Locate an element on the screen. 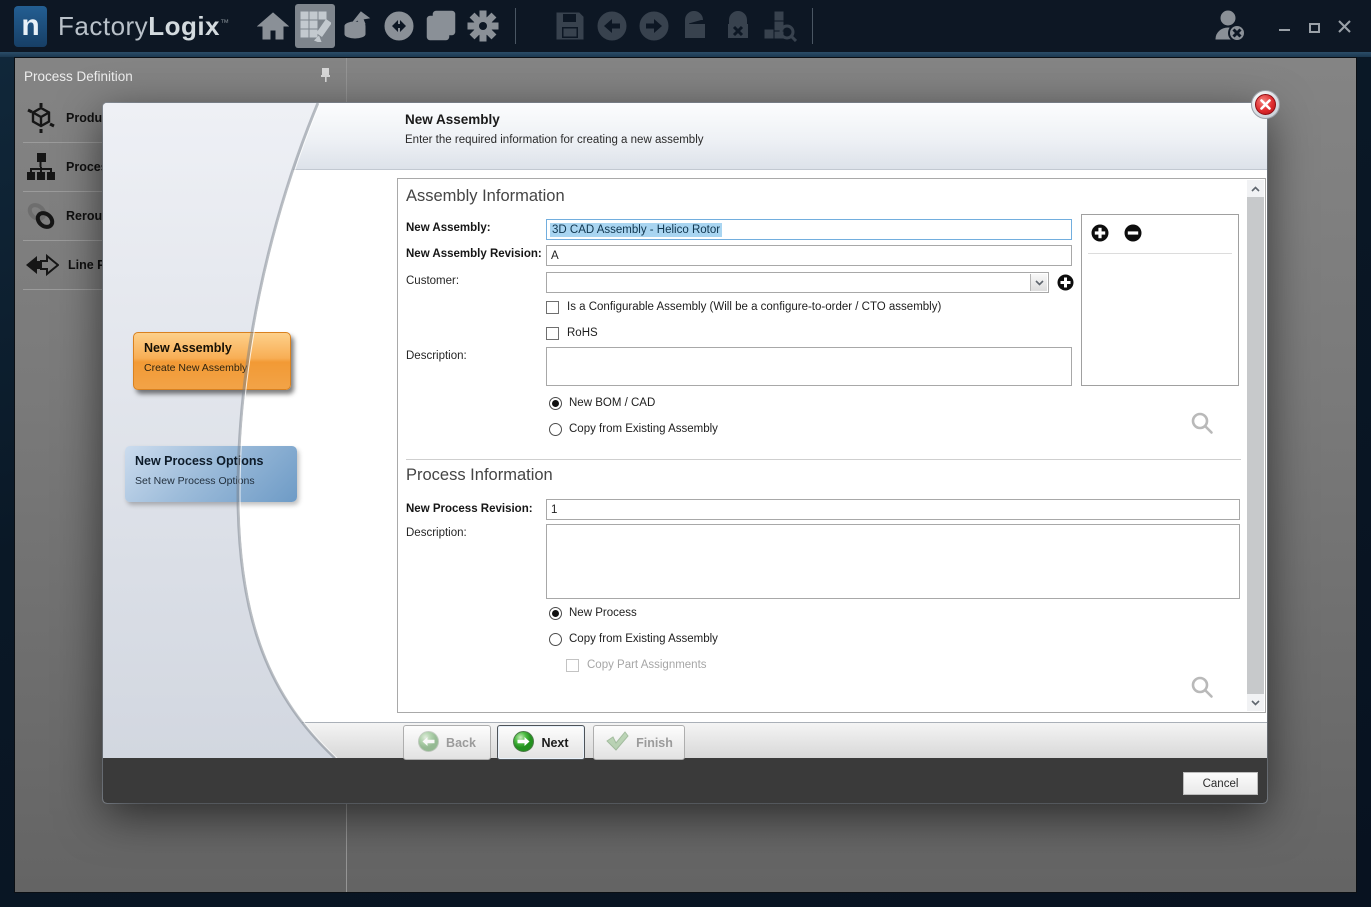  back-arrow-icon is located at coordinates (429, 742).